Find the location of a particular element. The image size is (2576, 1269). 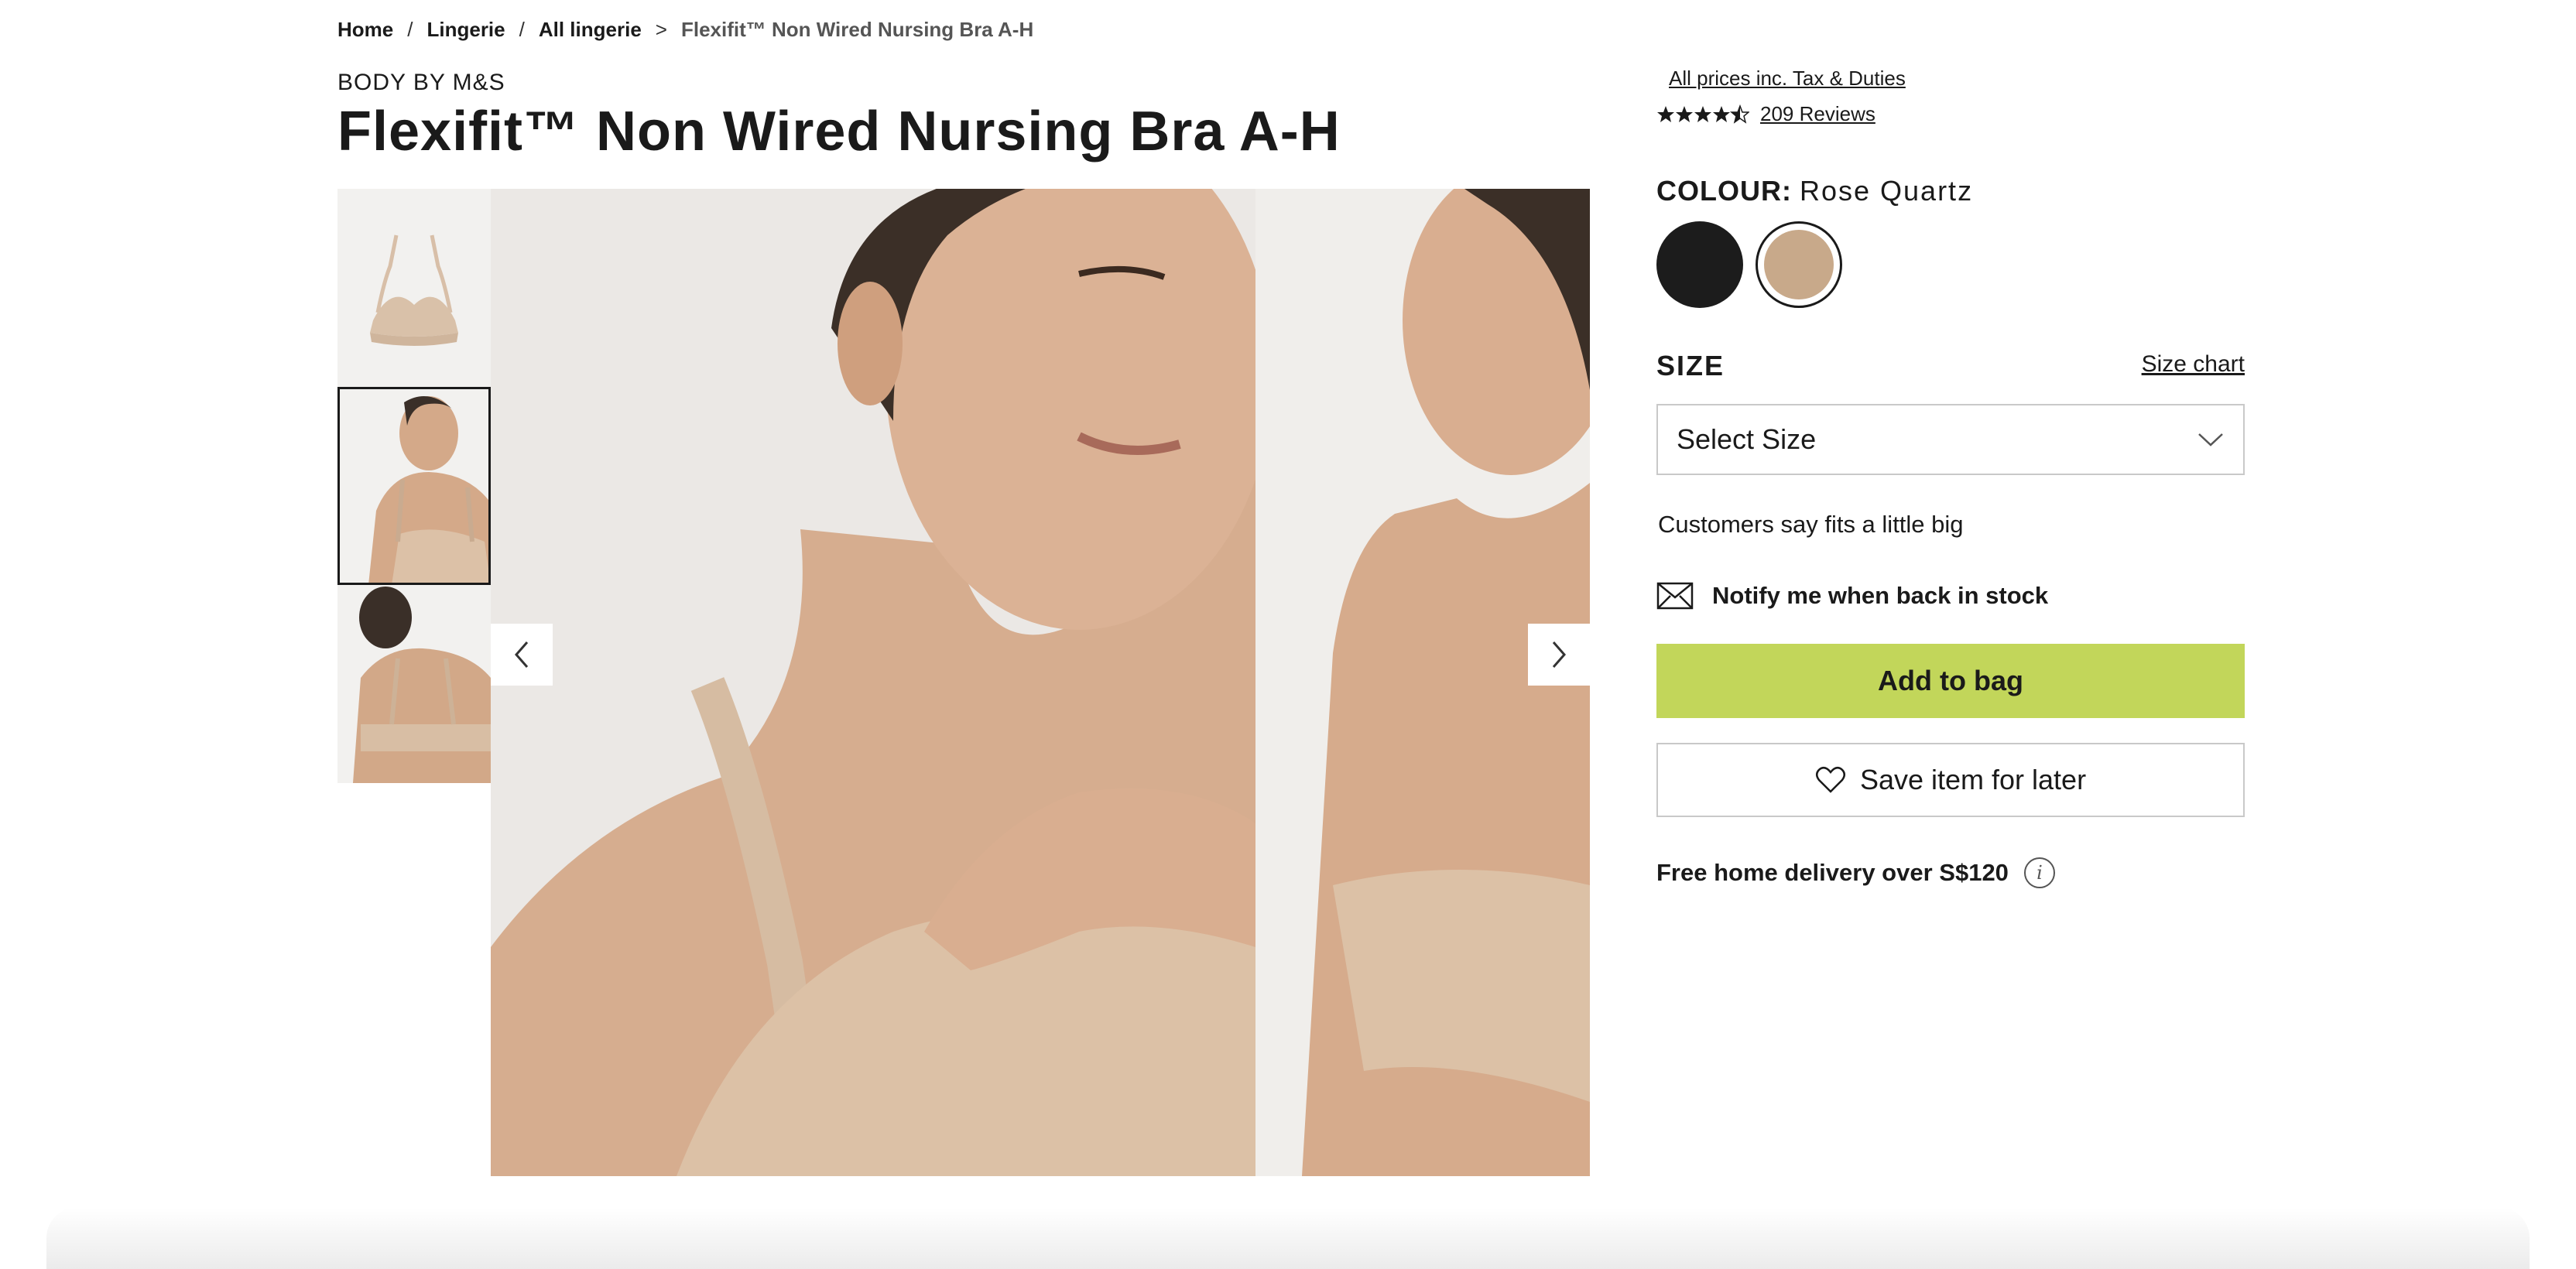

delivery-text: Free home delivery over S$120 is located at coordinates (1832, 873).